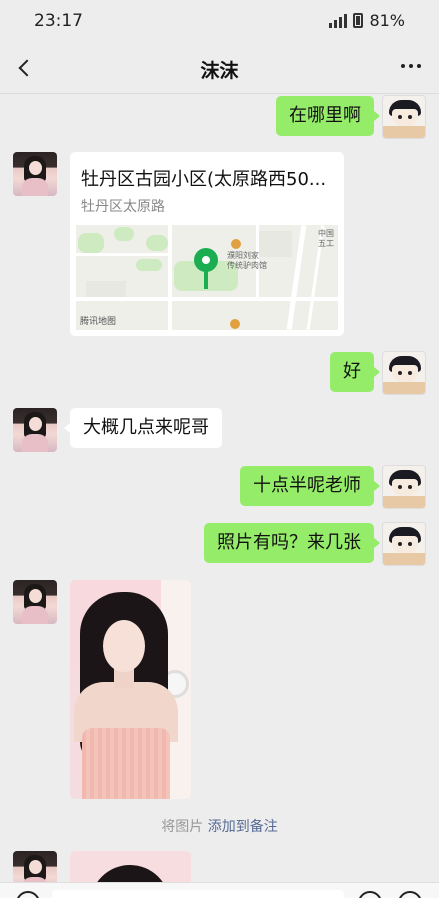 This screenshot has height=898, width=439. Describe the element at coordinates (328, 116) in the screenshot. I see `message-bubble-sent: 在哪里啊` at that location.